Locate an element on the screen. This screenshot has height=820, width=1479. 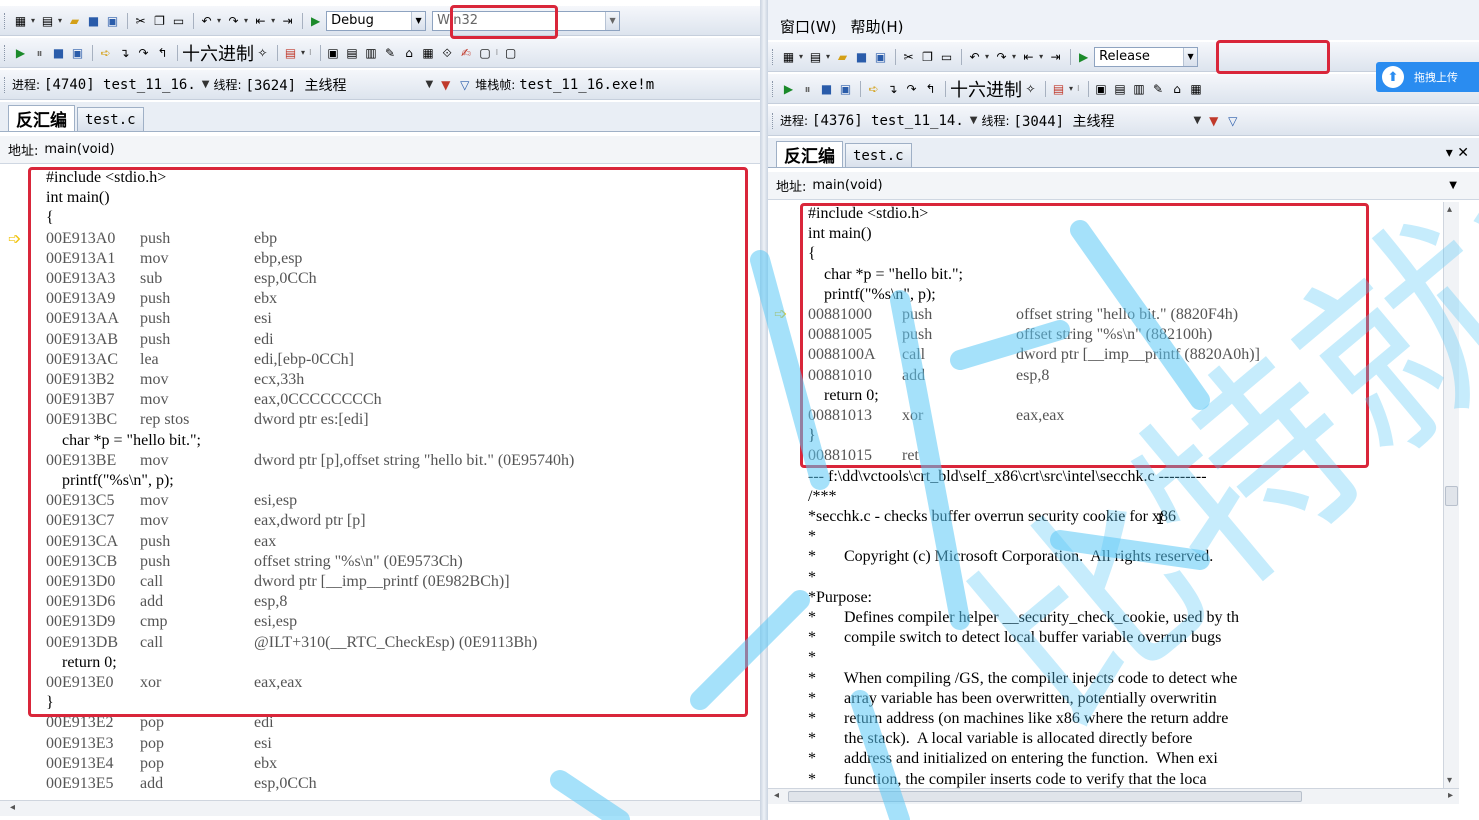
step-out-icon: ↰ is located at coordinates (162, 53).